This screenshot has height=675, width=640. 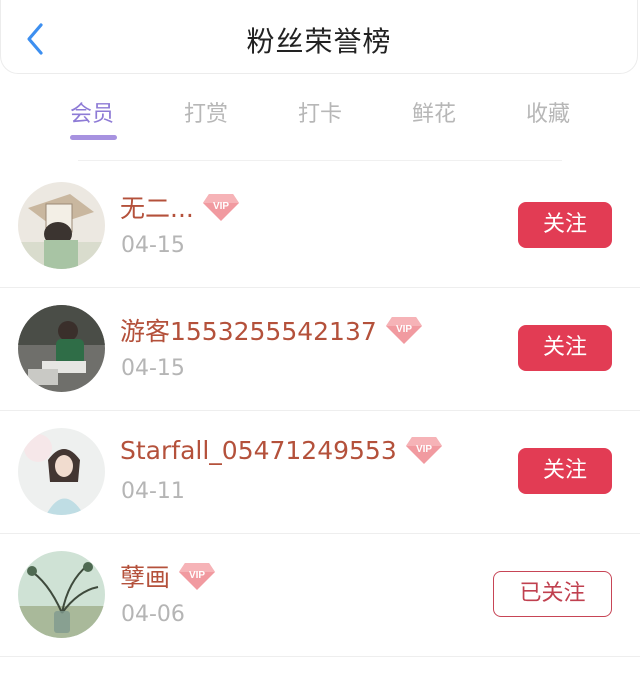 I want to click on user-name: 孽画, so click(x=145, y=576).